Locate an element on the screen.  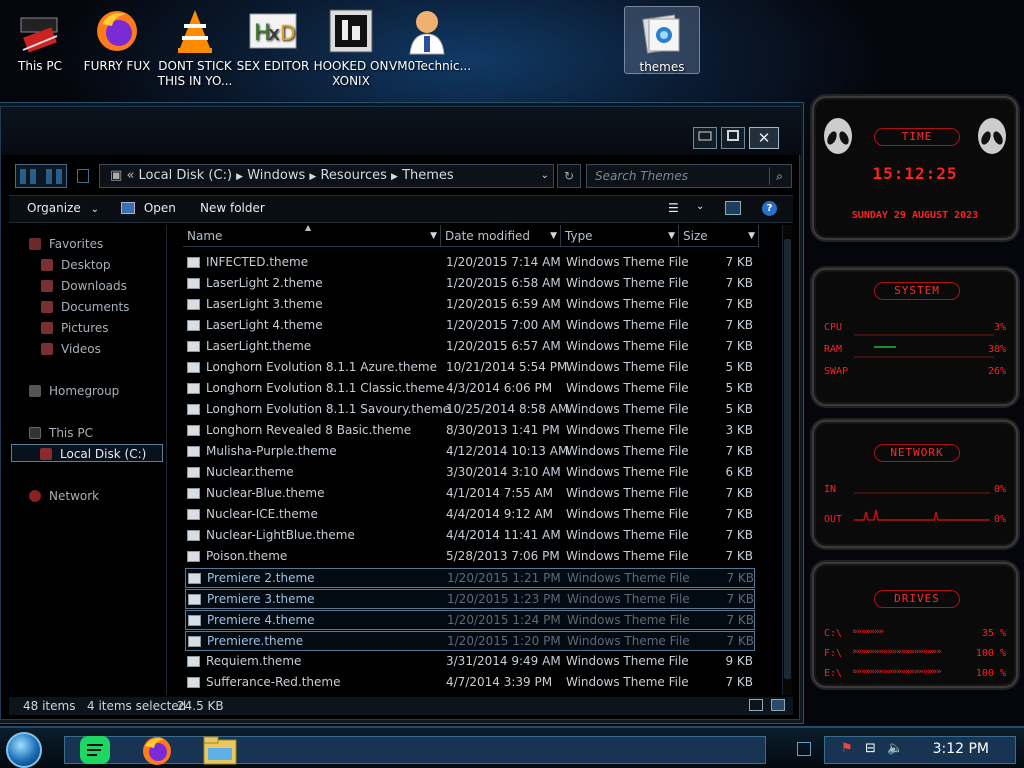
desktop-icon-game: HOOKED ON XONIX is located at coordinates (351, 47).